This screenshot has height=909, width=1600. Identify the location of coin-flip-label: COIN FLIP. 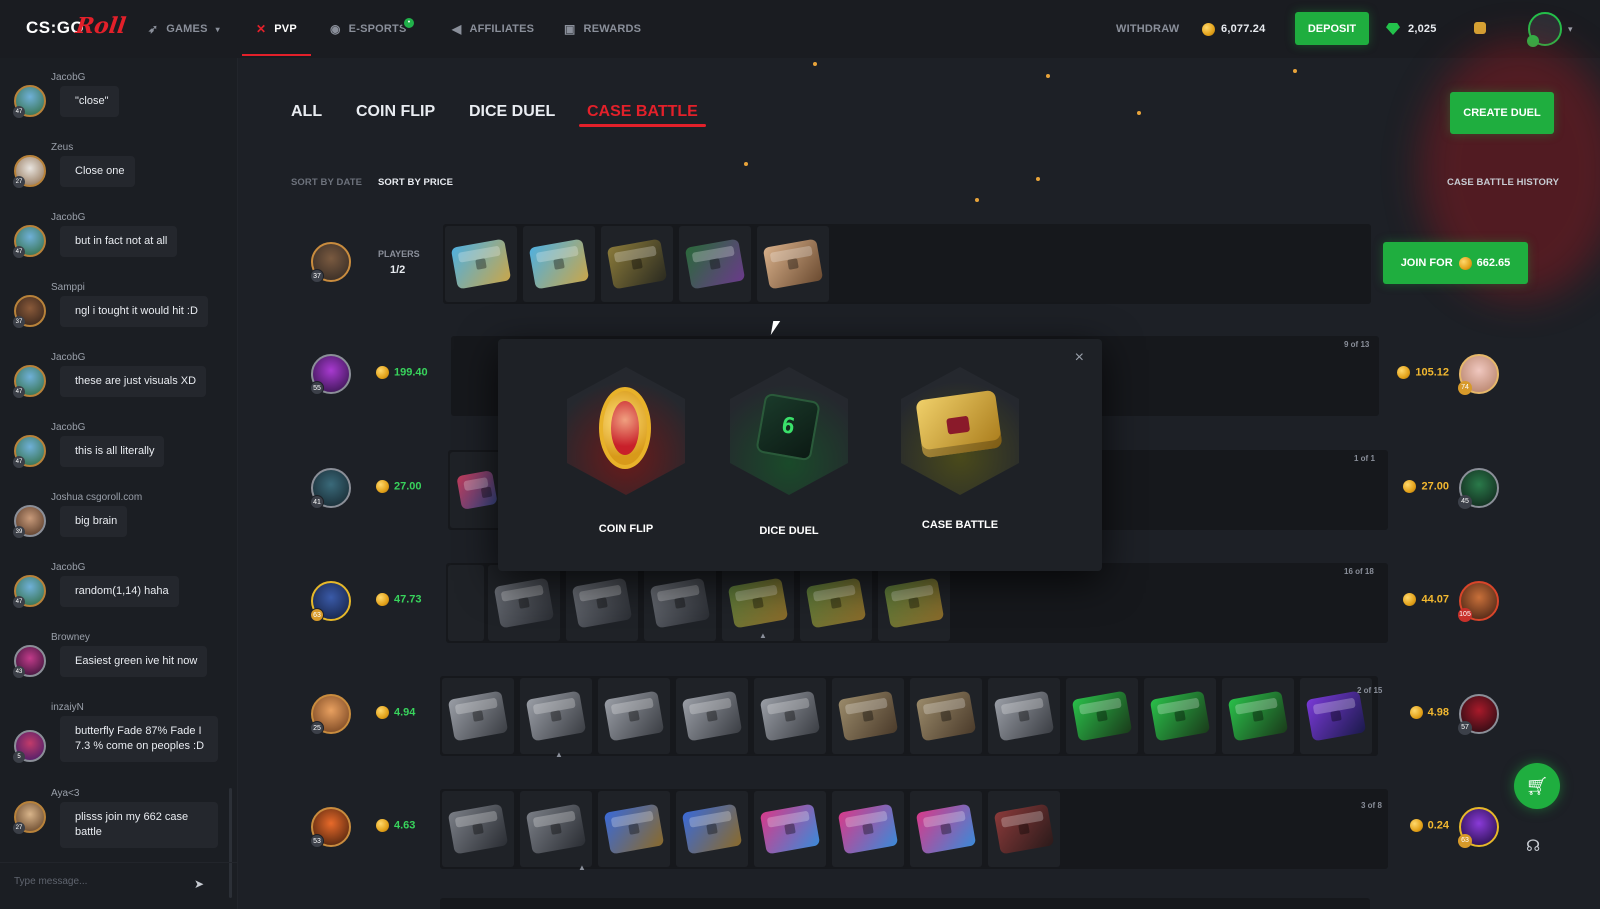
(626, 529).